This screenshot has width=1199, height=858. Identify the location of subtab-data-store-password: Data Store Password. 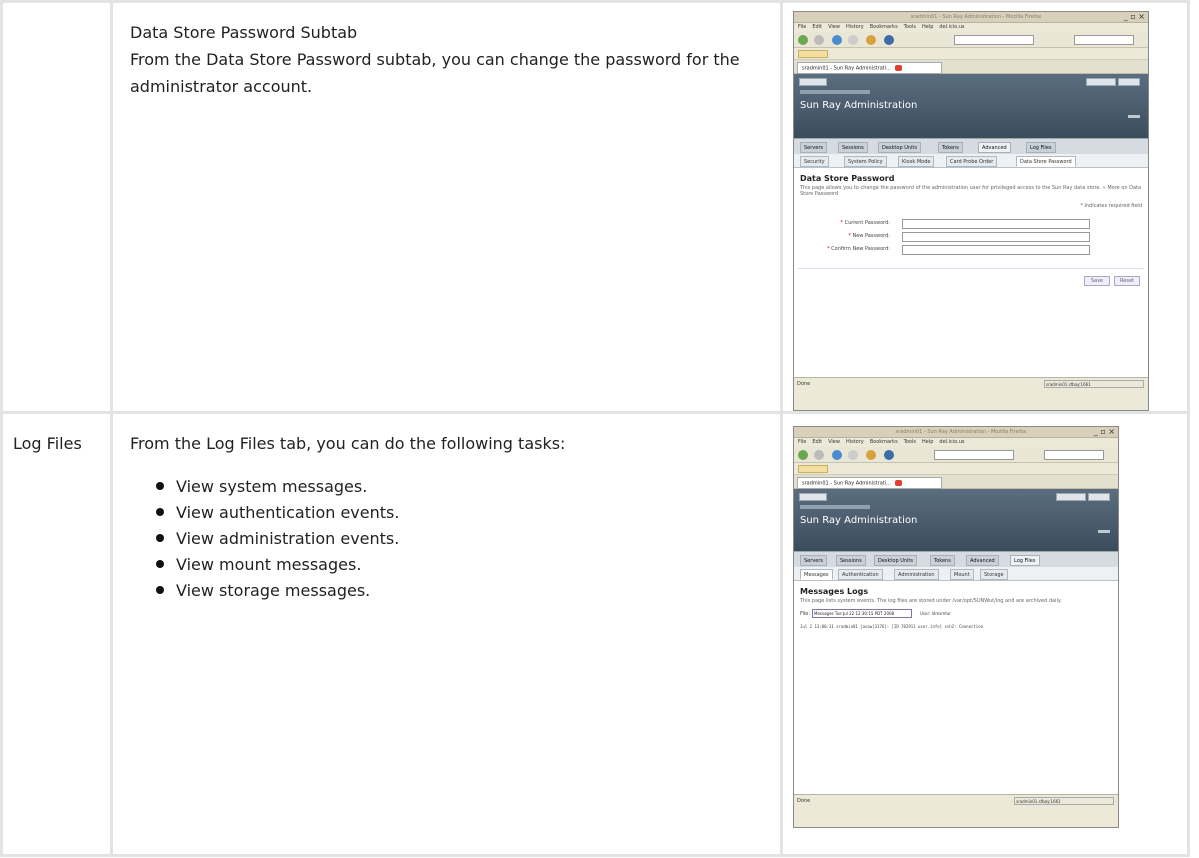
(1046, 161).